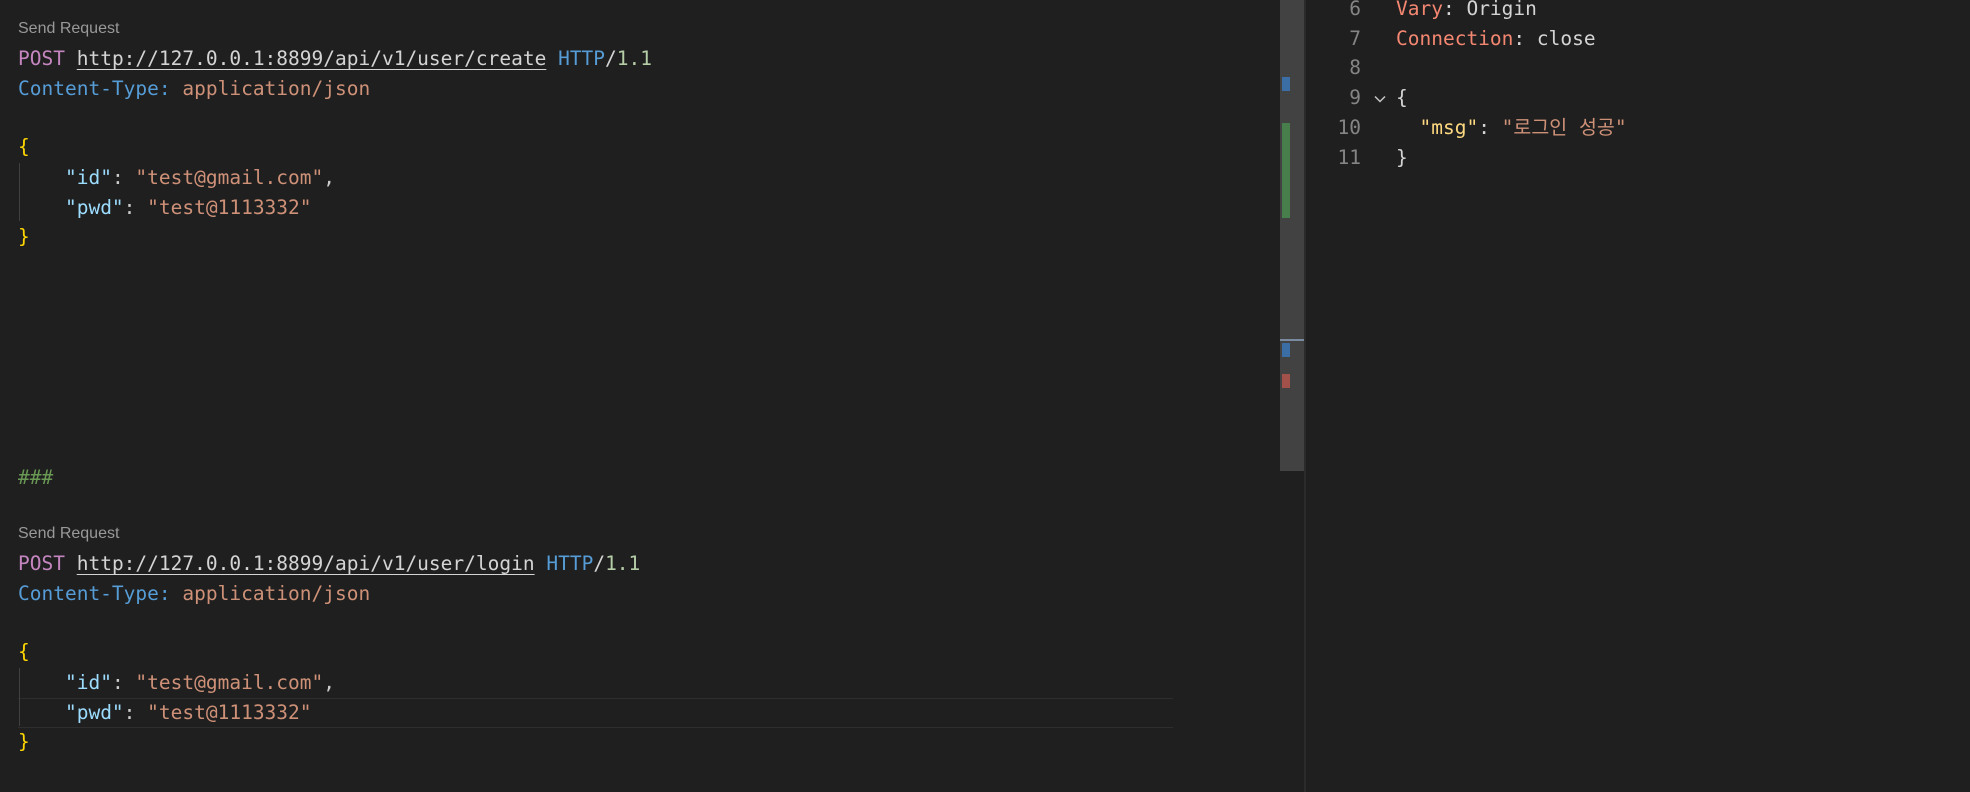 This screenshot has width=1970, height=792. I want to click on response-close-brace: }, so click(1402, 158).